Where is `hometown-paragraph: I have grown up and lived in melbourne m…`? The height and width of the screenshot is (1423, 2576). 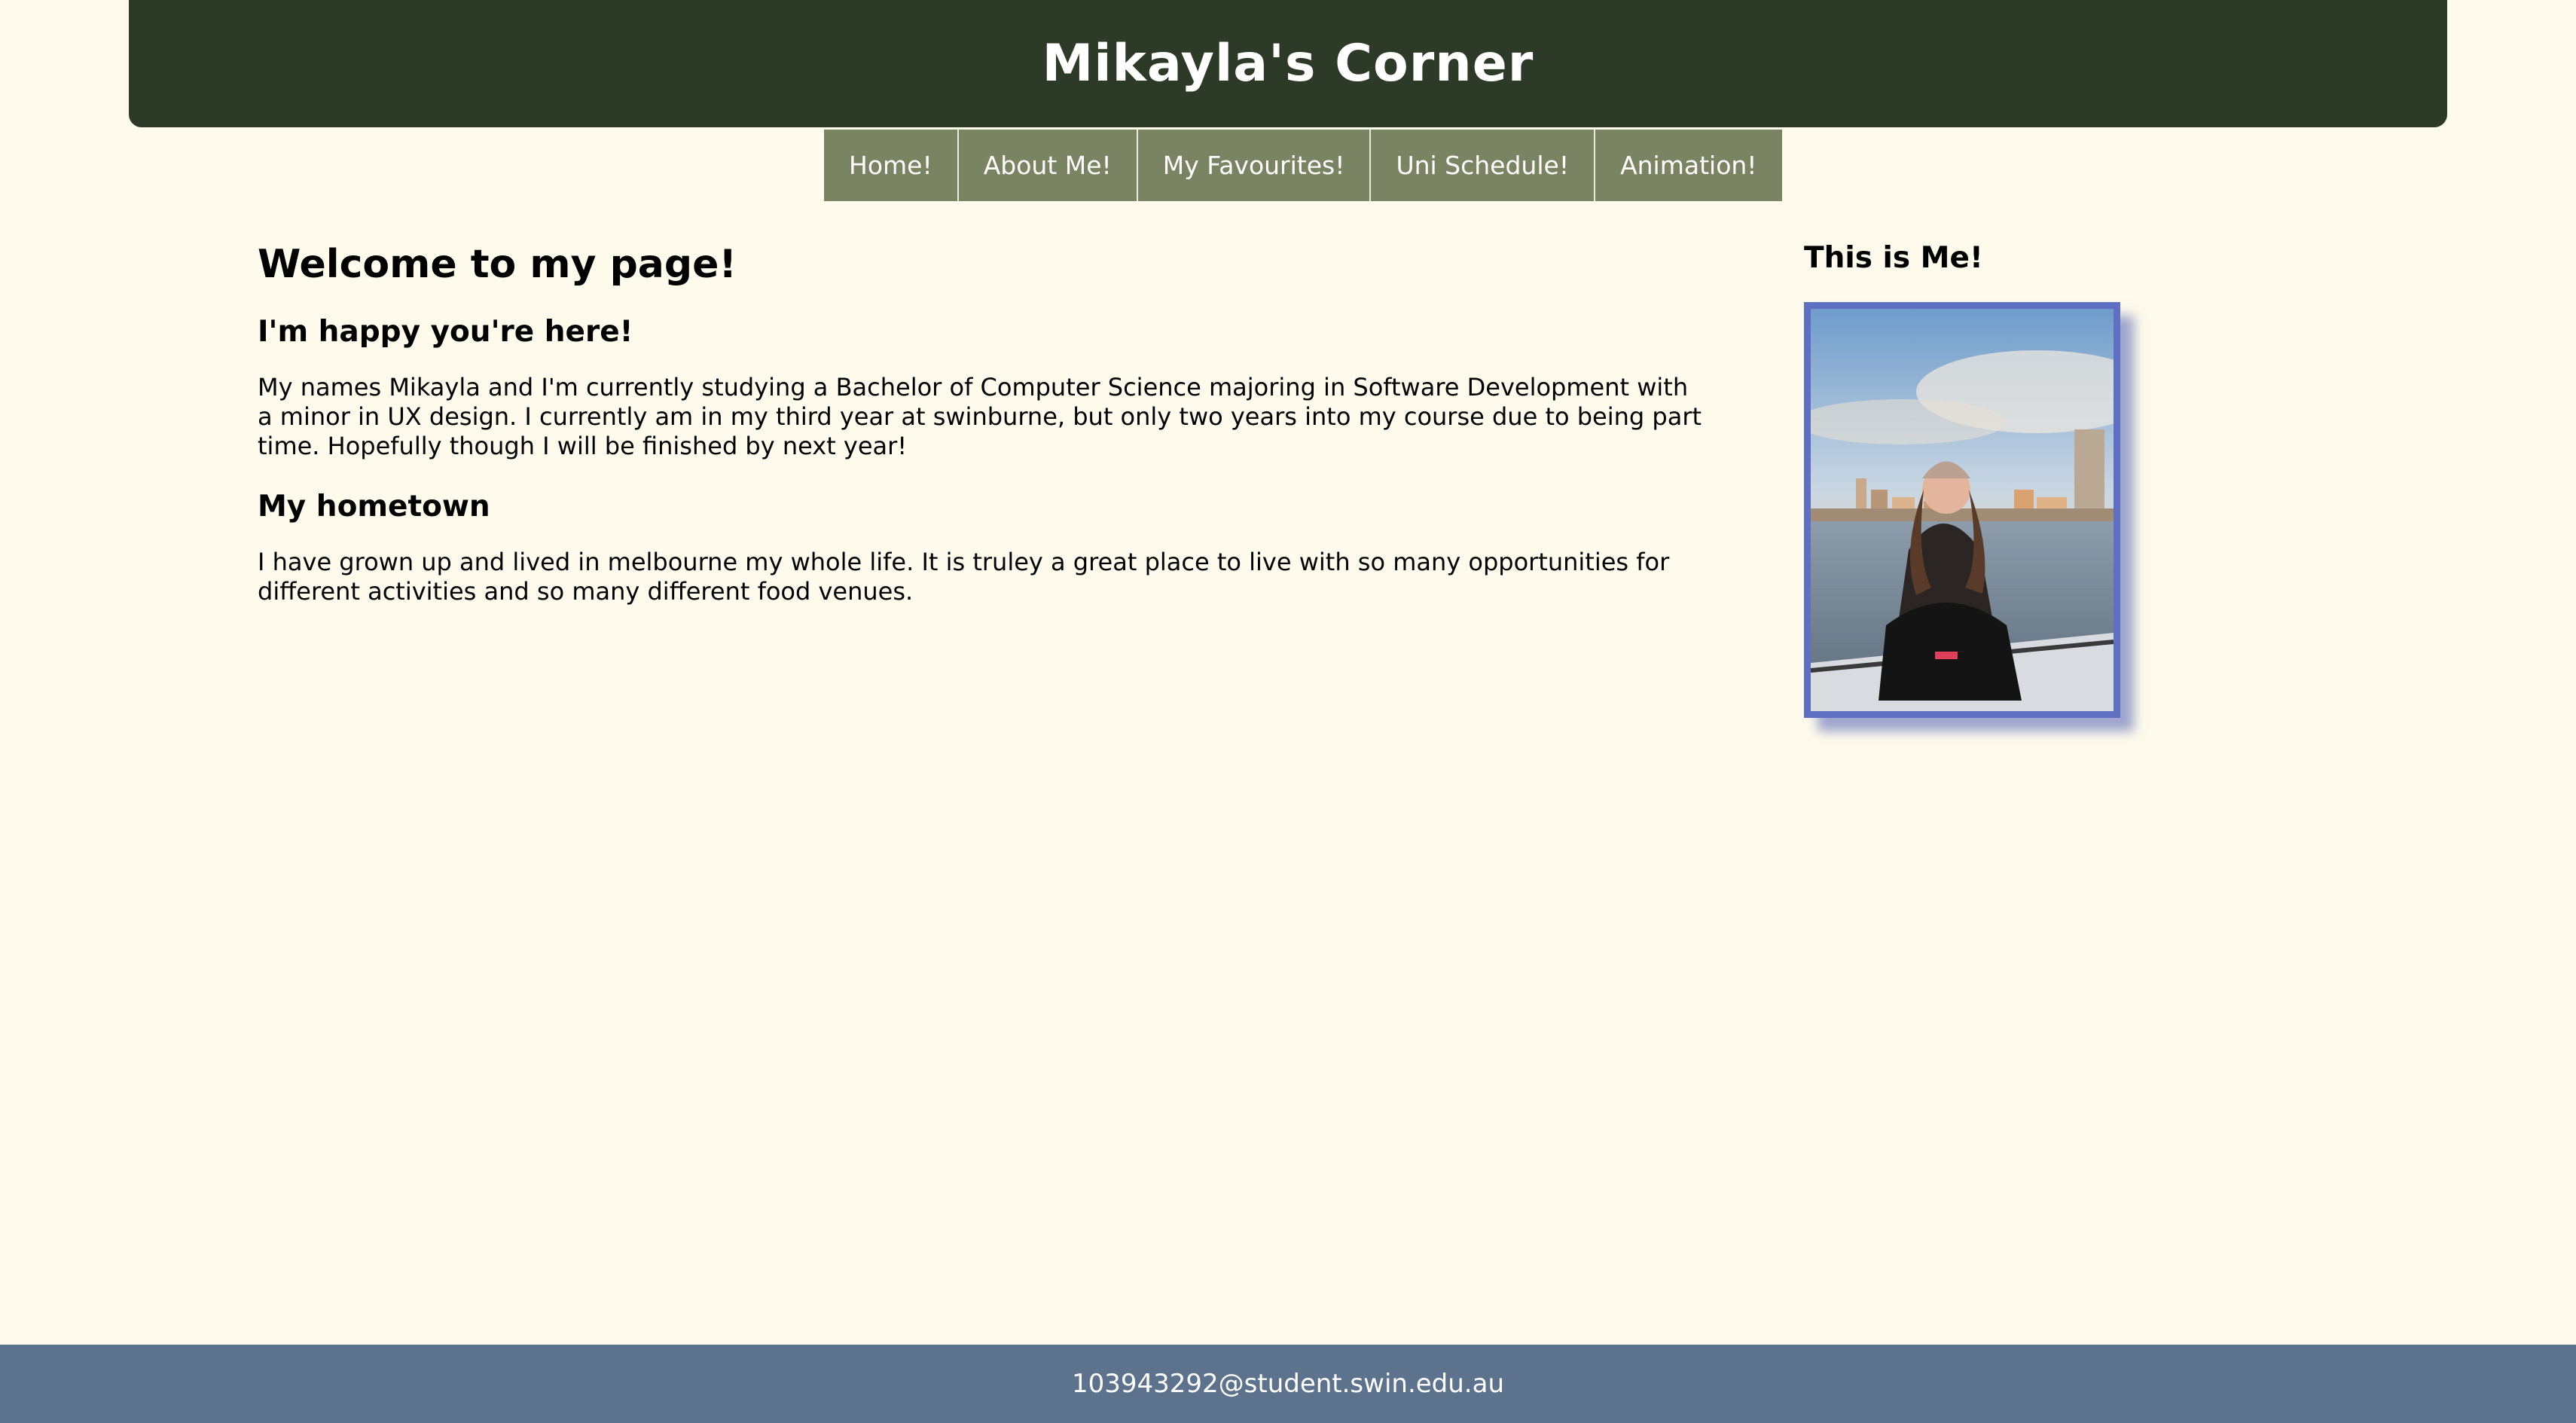
hometown-paragraph: I have grown up and lived in melbourne m… is located at coordinates (964, 576).